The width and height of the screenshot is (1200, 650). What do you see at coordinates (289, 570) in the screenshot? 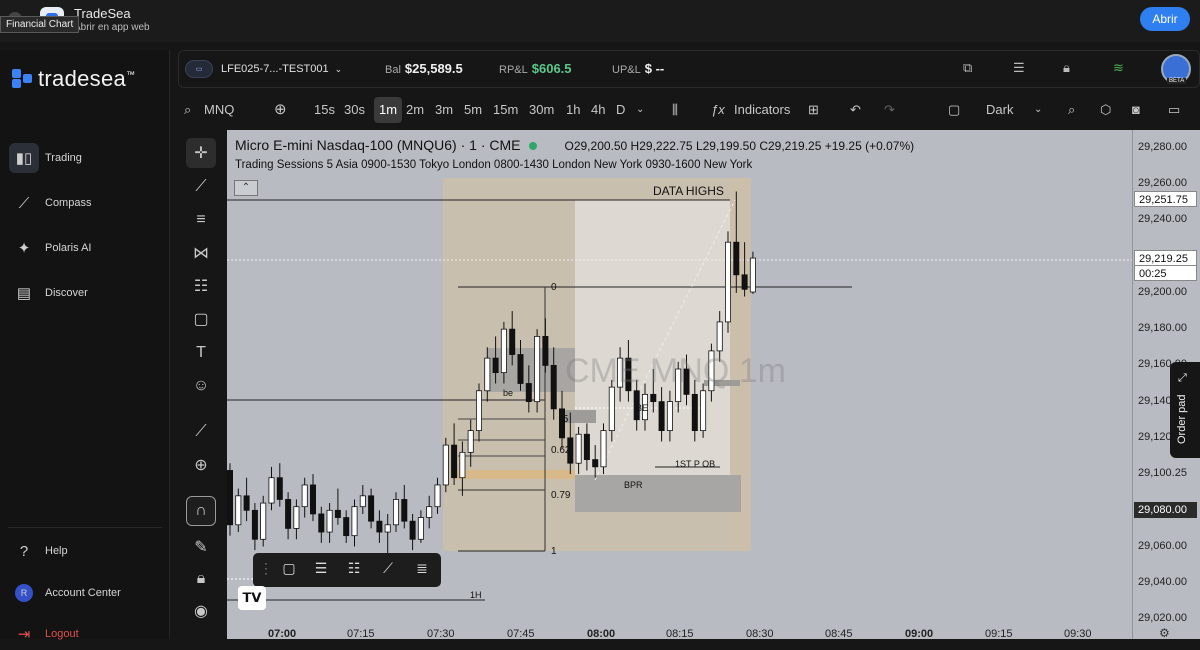
I see `rectangle-icon: ▢` at bounding box center [289, 570].